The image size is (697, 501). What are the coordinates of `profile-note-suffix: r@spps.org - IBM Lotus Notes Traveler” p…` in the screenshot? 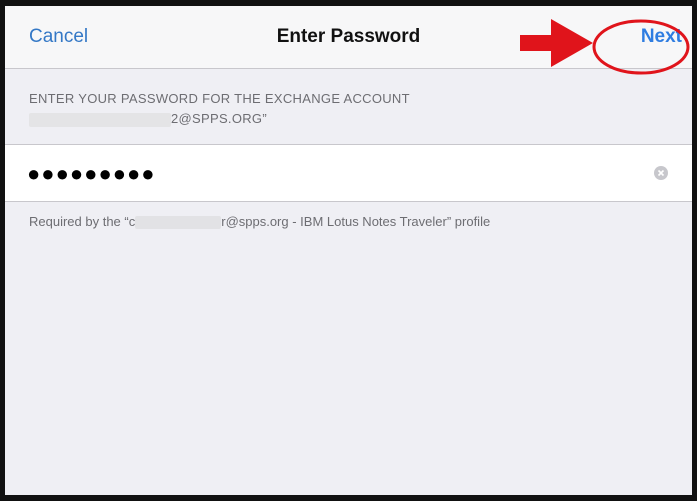 It's located at (356, 221).